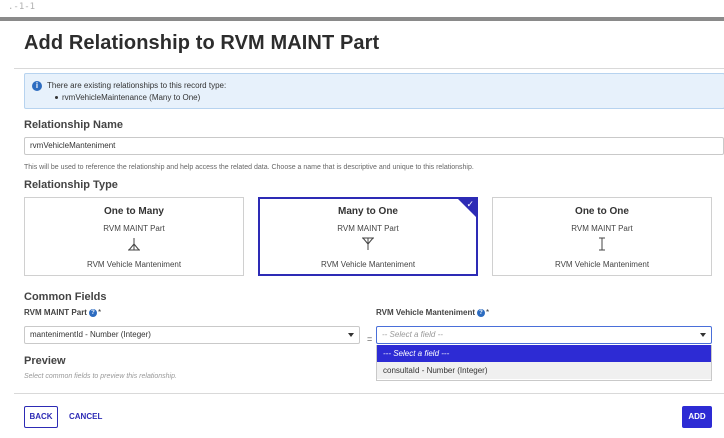  Describe the element at coordinates (544, 353) in the screenshot. I see `dropdown-option-placeholder: --- Select a field ---` at that location.